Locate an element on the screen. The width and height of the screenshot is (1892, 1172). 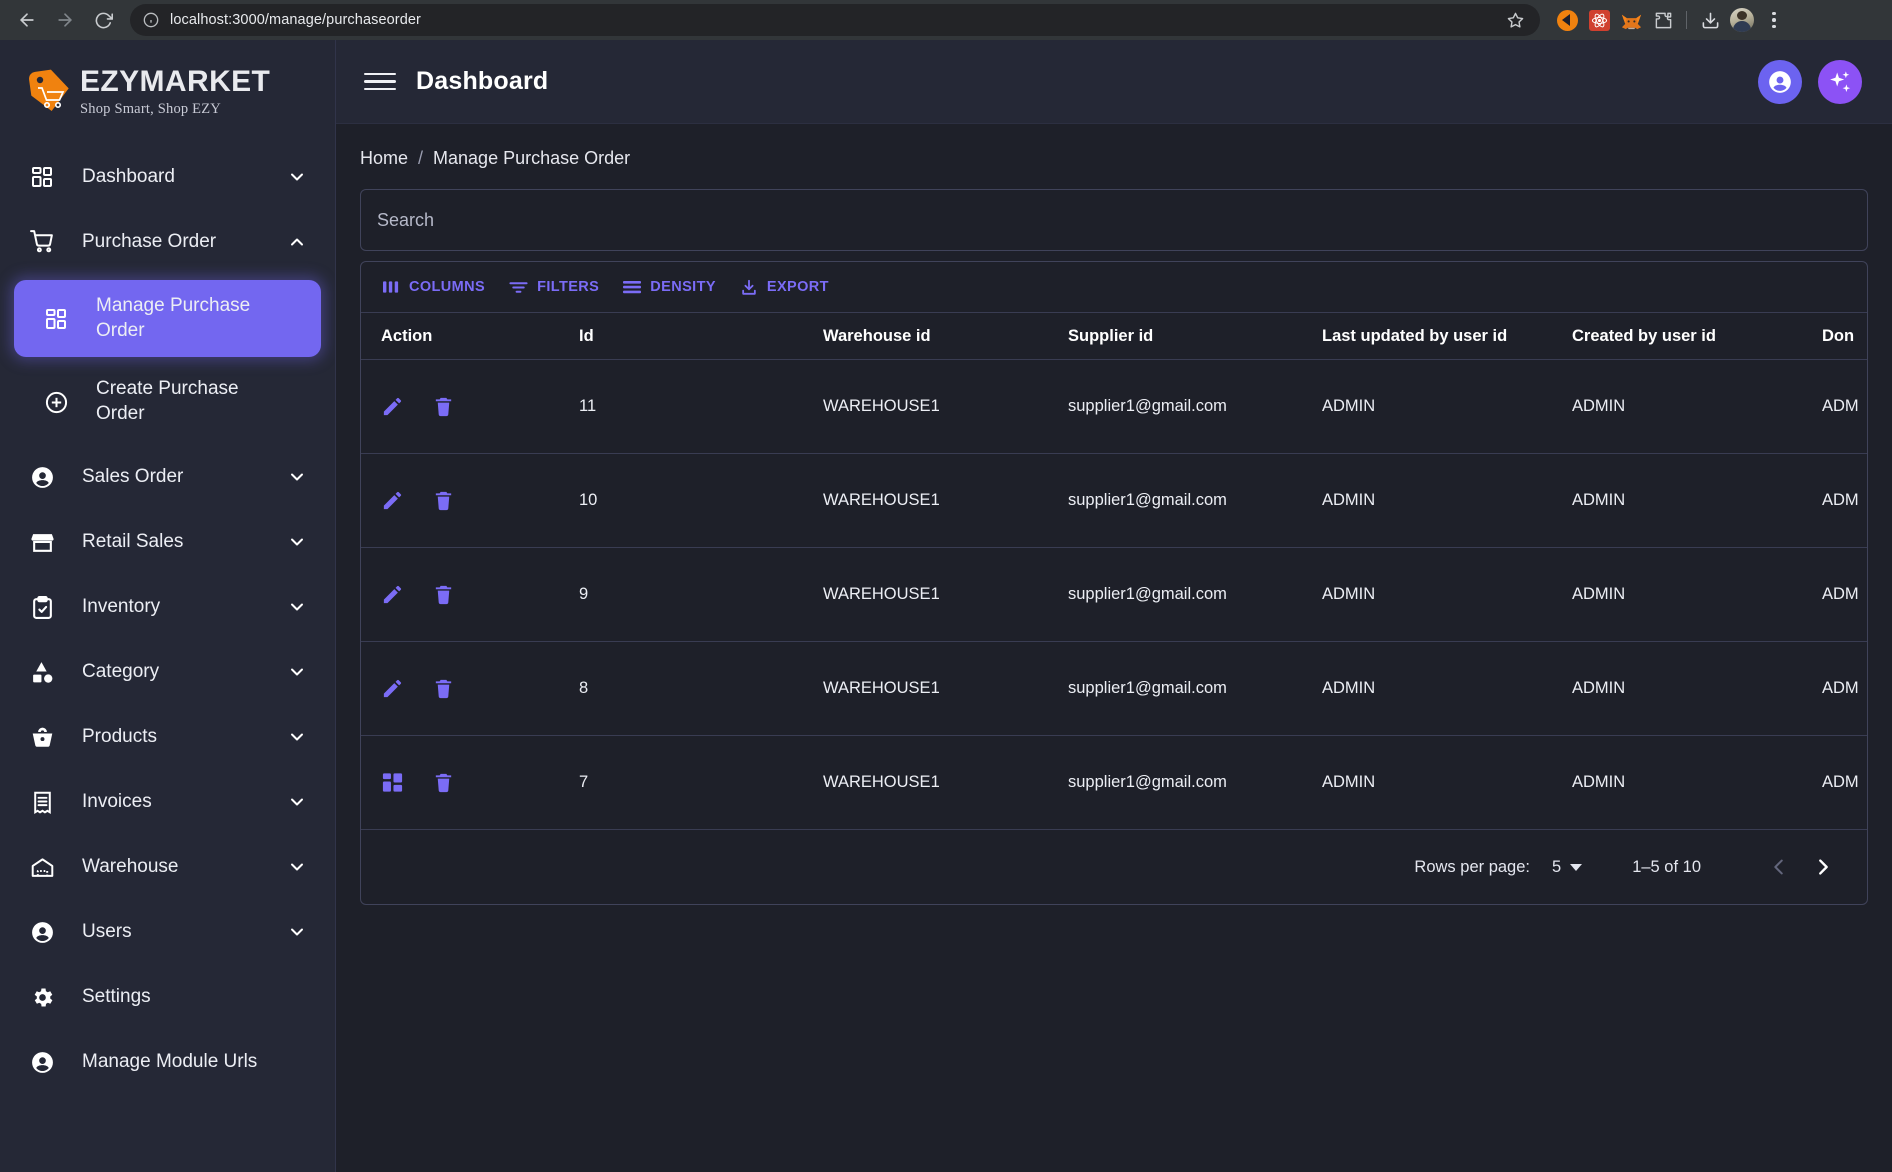
downloads-icon is located at coordinates (1710, 20).